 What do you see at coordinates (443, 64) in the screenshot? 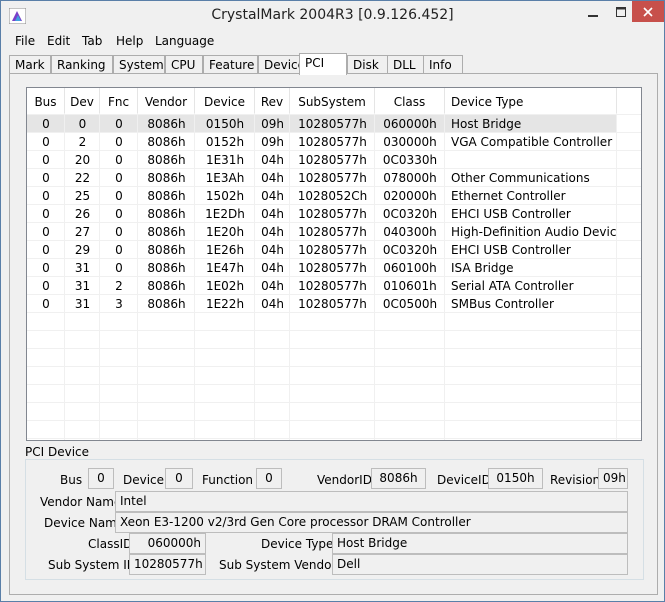
I see `tab-info: Info` at bounding box center [443, 64].